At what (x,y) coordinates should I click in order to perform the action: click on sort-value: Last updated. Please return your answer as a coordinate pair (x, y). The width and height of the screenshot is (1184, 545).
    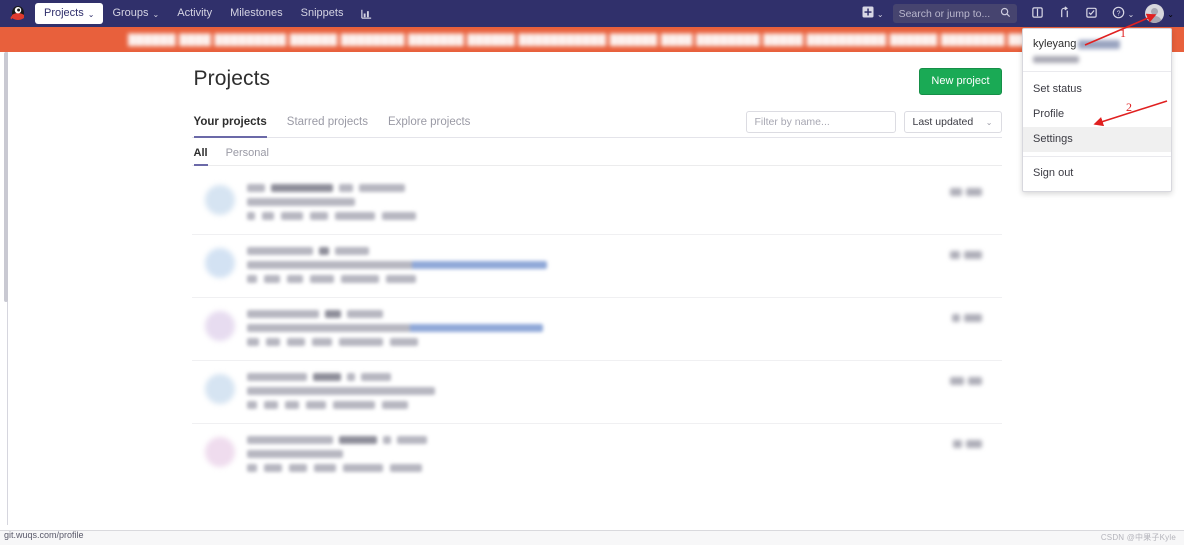
    Looking at the image, I should click on (943, 122).